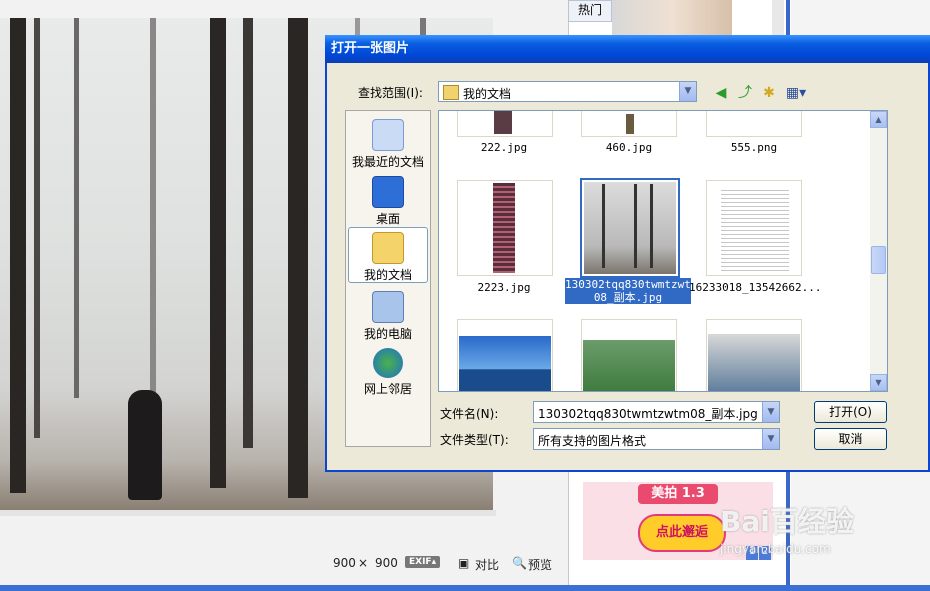  Describe the element at coordinates (386, 563) in the screenshot. I see `image-height: 900` at that location.